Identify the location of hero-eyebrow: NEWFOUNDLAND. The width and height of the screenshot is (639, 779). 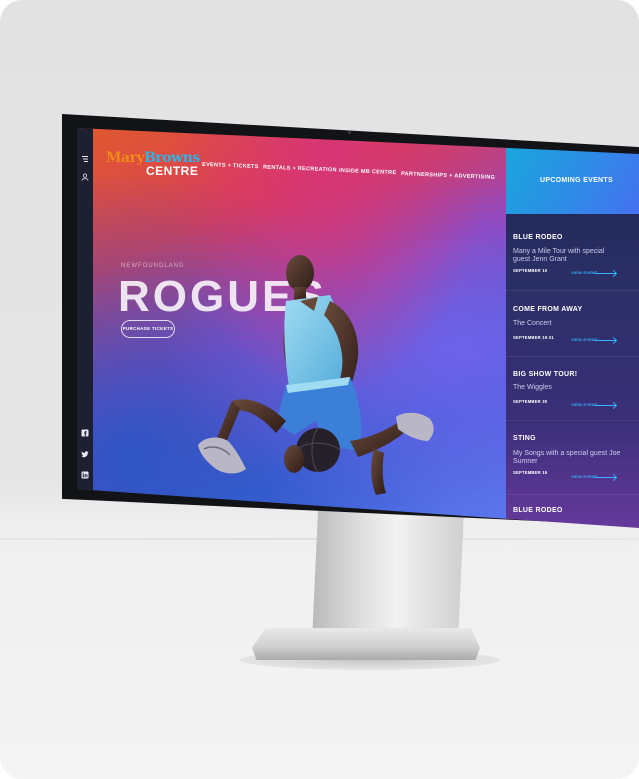
(153, 266).